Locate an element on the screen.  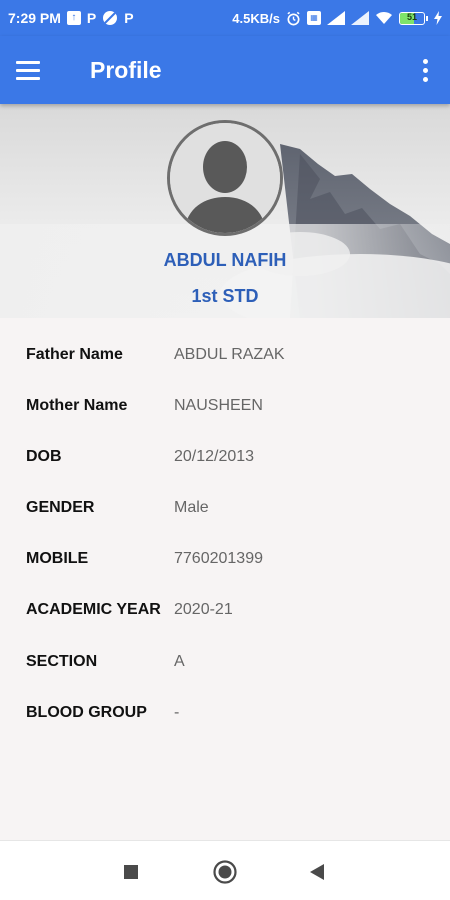
detail-label: DOB is located at coordinates (44, 456).